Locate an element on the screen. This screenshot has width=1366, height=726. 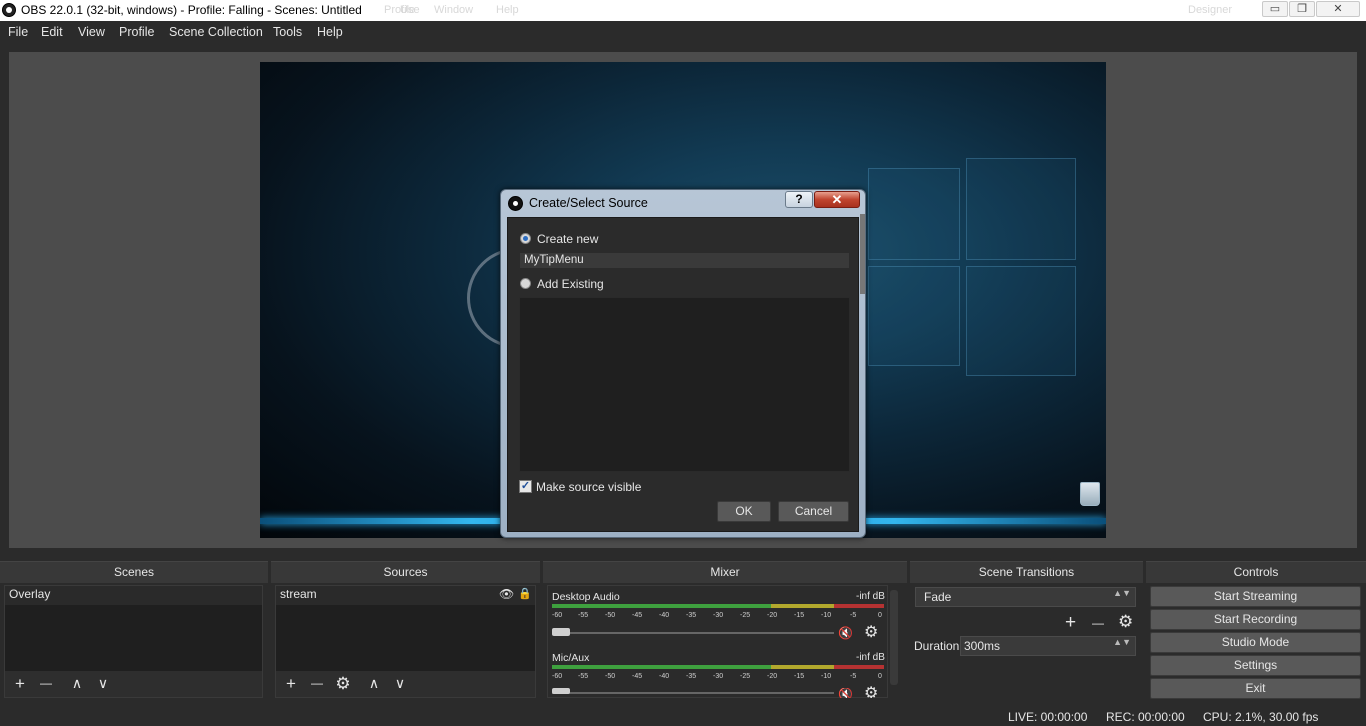
desktop-audio-level: -inf dB is located at coordinates (870, 596).